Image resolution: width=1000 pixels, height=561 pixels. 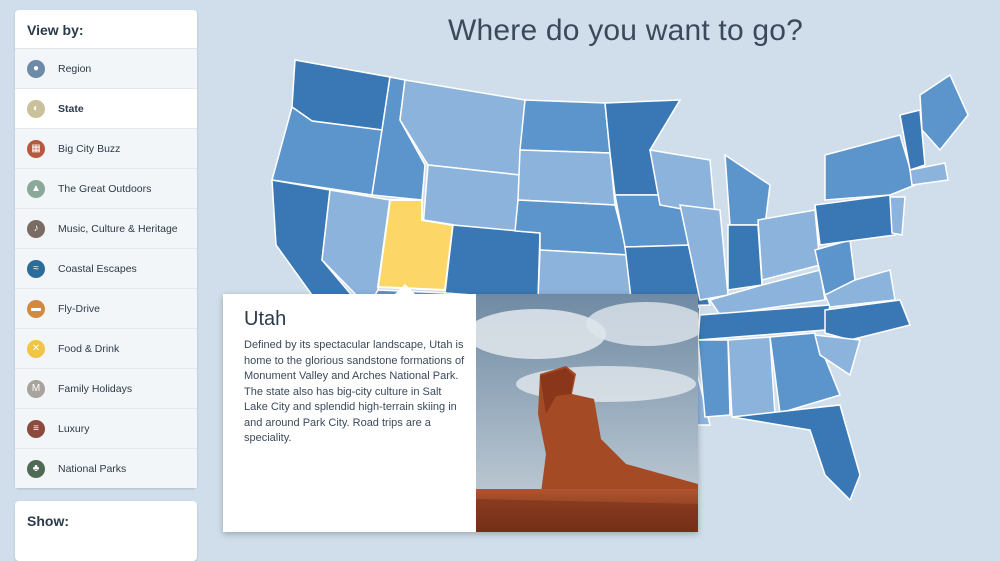 What do you see at coordinates (745, 257) in the screenshot?
I see `state-indiana` at bounding box center [745, 257].